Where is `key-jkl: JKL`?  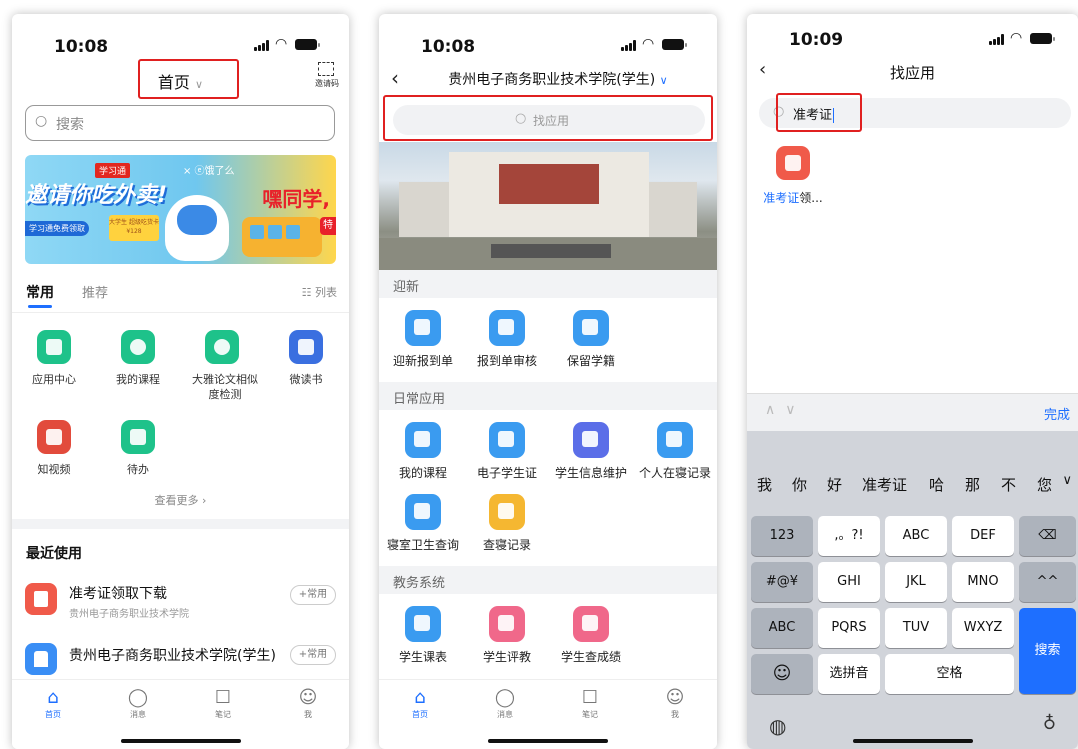
key-jkl: JKL is located at coordinates (916, 582).